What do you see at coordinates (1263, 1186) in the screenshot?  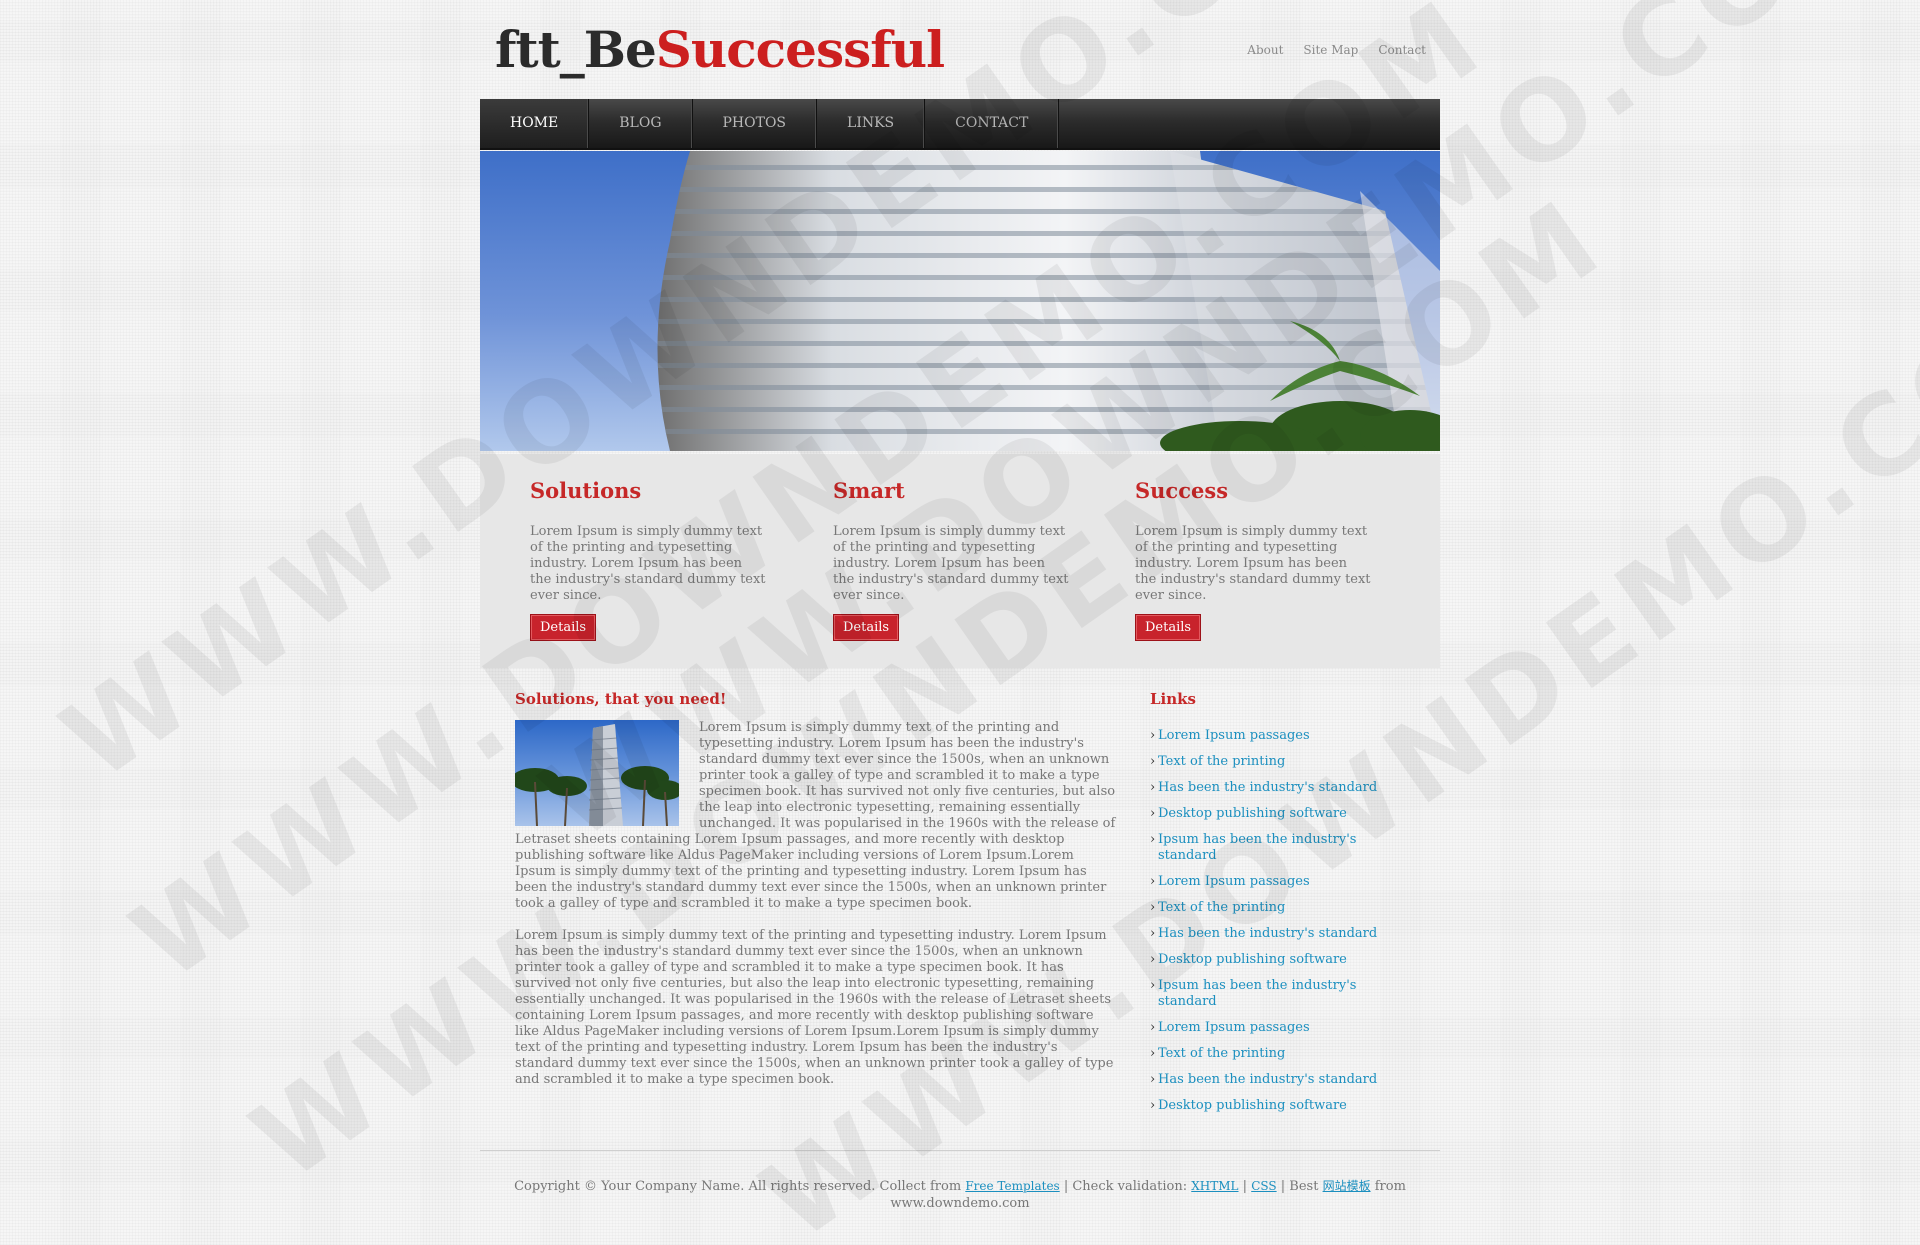 I see `footer-link-css: CSS` at bounding box center [1263, 1186].